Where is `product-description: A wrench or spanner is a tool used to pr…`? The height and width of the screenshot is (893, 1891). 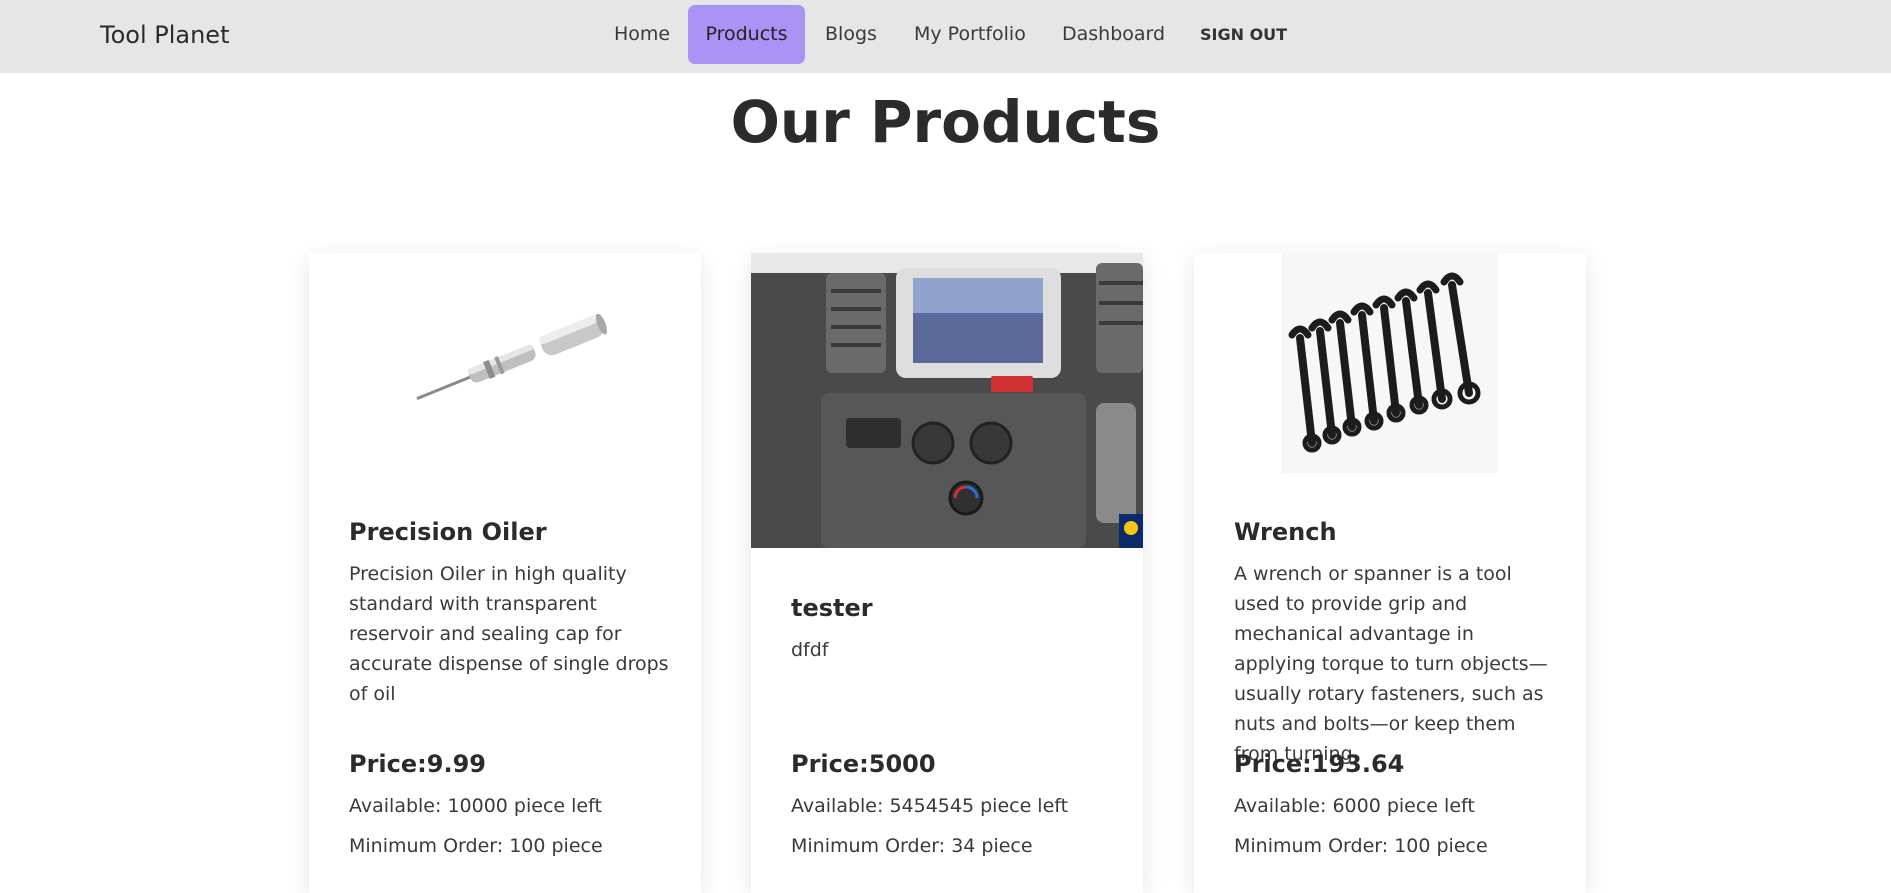
product-description: A wrench or spanner is a tool used to pr… is located at coordinates (1391, 664).